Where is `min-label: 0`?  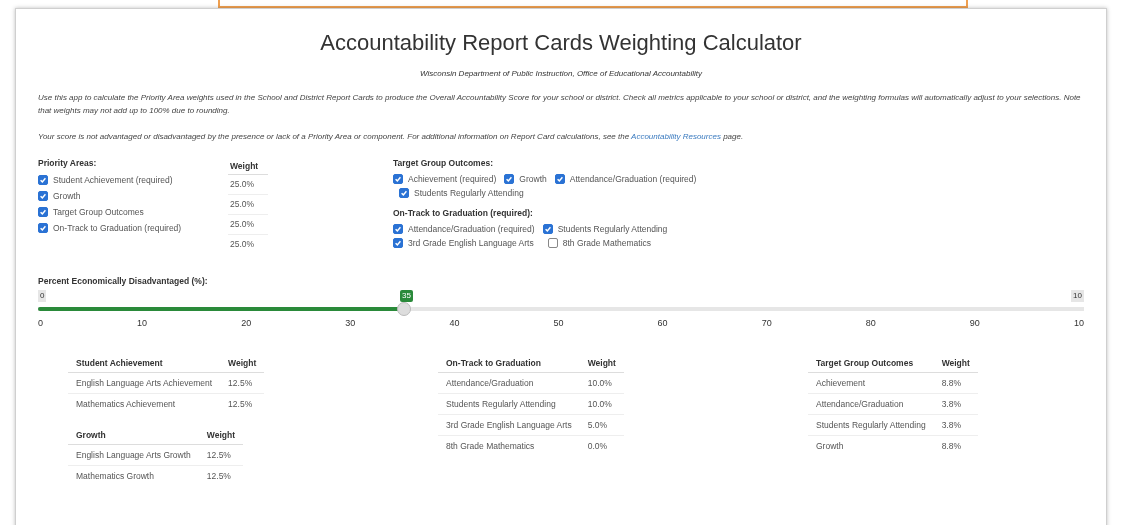 min-label: 0 is located at coordinates (42, 296).